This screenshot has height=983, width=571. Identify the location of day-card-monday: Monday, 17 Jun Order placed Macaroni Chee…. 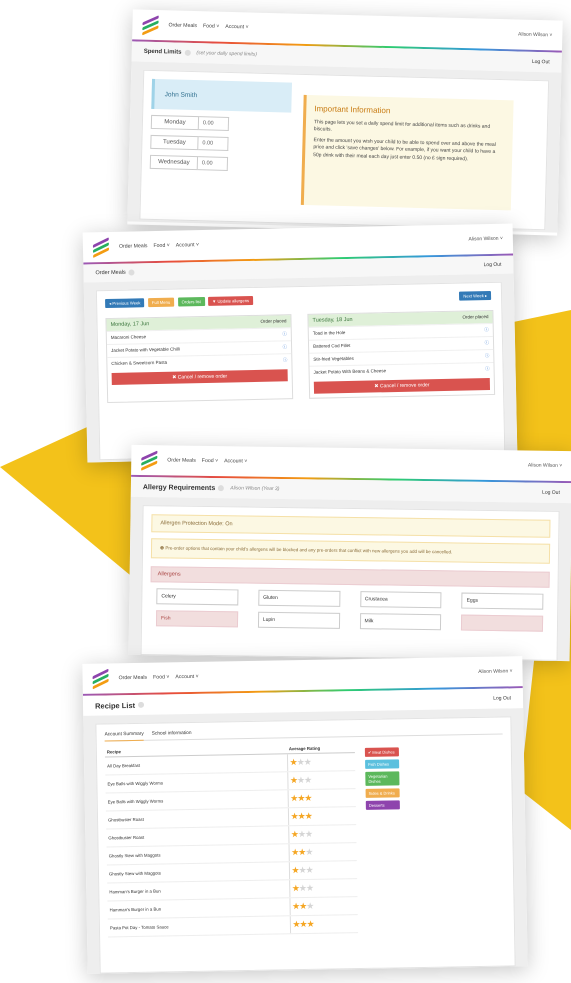
(199, 359).